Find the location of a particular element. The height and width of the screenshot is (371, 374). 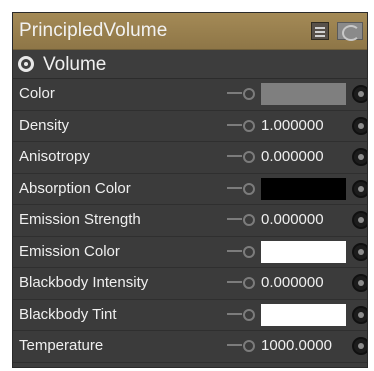

section-volume: Volume is located at coordinates (190, 64).